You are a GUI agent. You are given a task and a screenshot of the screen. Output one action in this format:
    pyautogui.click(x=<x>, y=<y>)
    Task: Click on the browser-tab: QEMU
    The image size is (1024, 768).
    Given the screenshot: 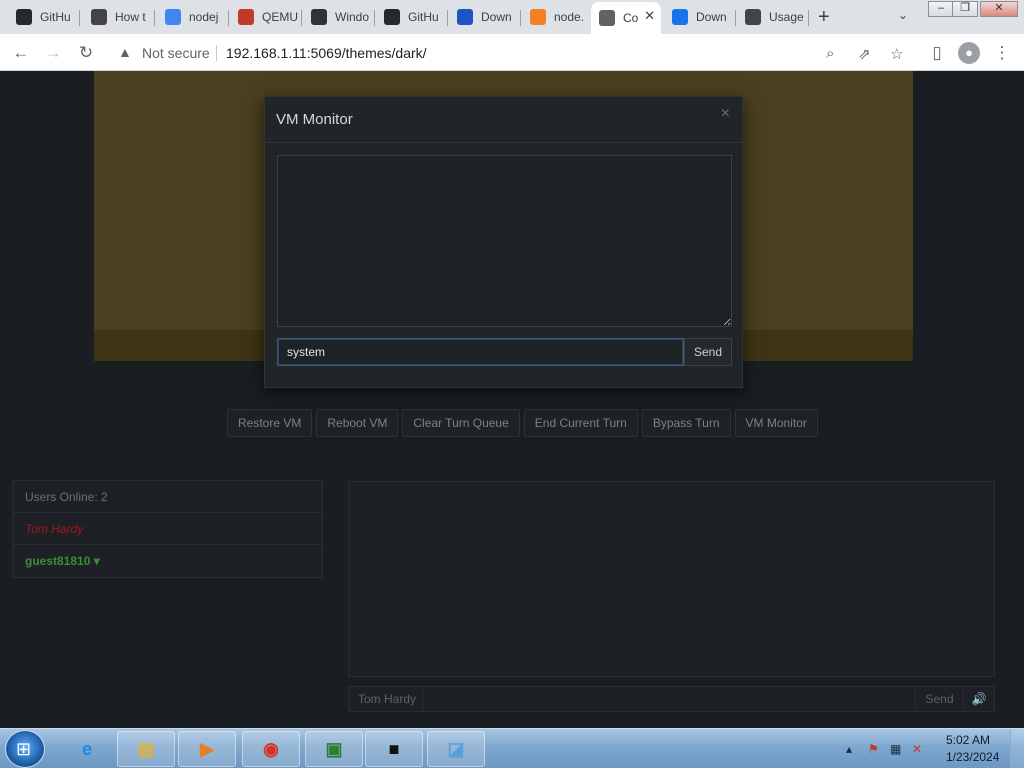 What is the action you would take?
    pyautogui.click(x=266, y=17)
    